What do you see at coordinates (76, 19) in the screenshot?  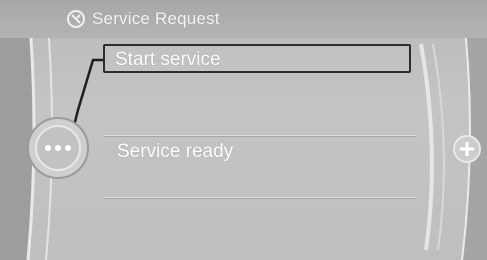 I see `service-wrench-icon` at bounding box center [76, 19].